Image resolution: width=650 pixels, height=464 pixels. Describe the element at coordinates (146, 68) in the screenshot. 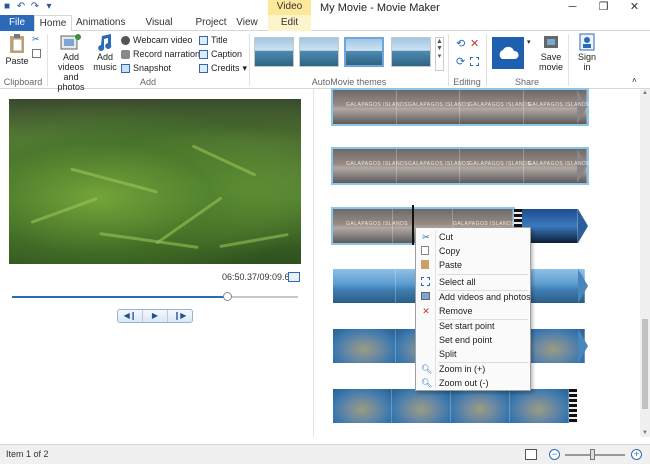

I see `snapshot-button: Snapshot` at that location.